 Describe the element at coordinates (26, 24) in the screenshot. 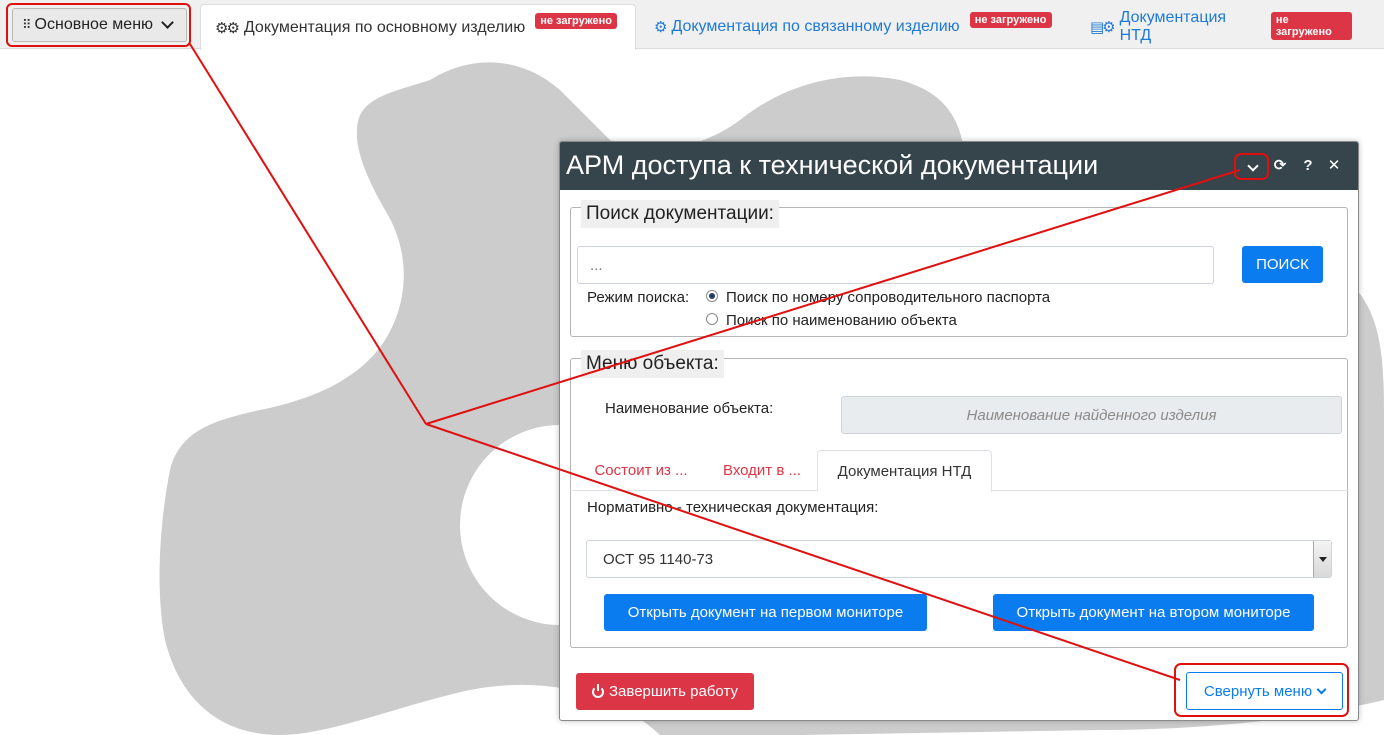

I see `grid-icon: ⠿` at that location.